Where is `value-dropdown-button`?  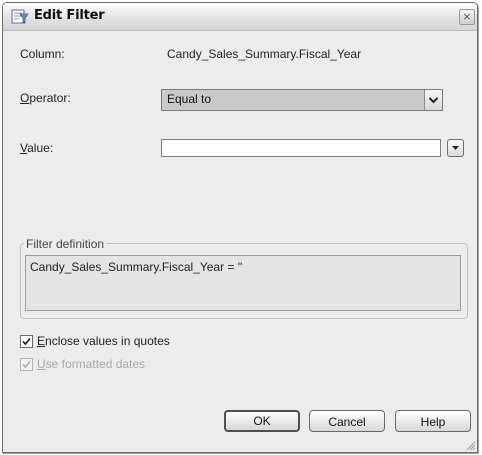 value-dropdown-button is located at coordinates (455, 148).